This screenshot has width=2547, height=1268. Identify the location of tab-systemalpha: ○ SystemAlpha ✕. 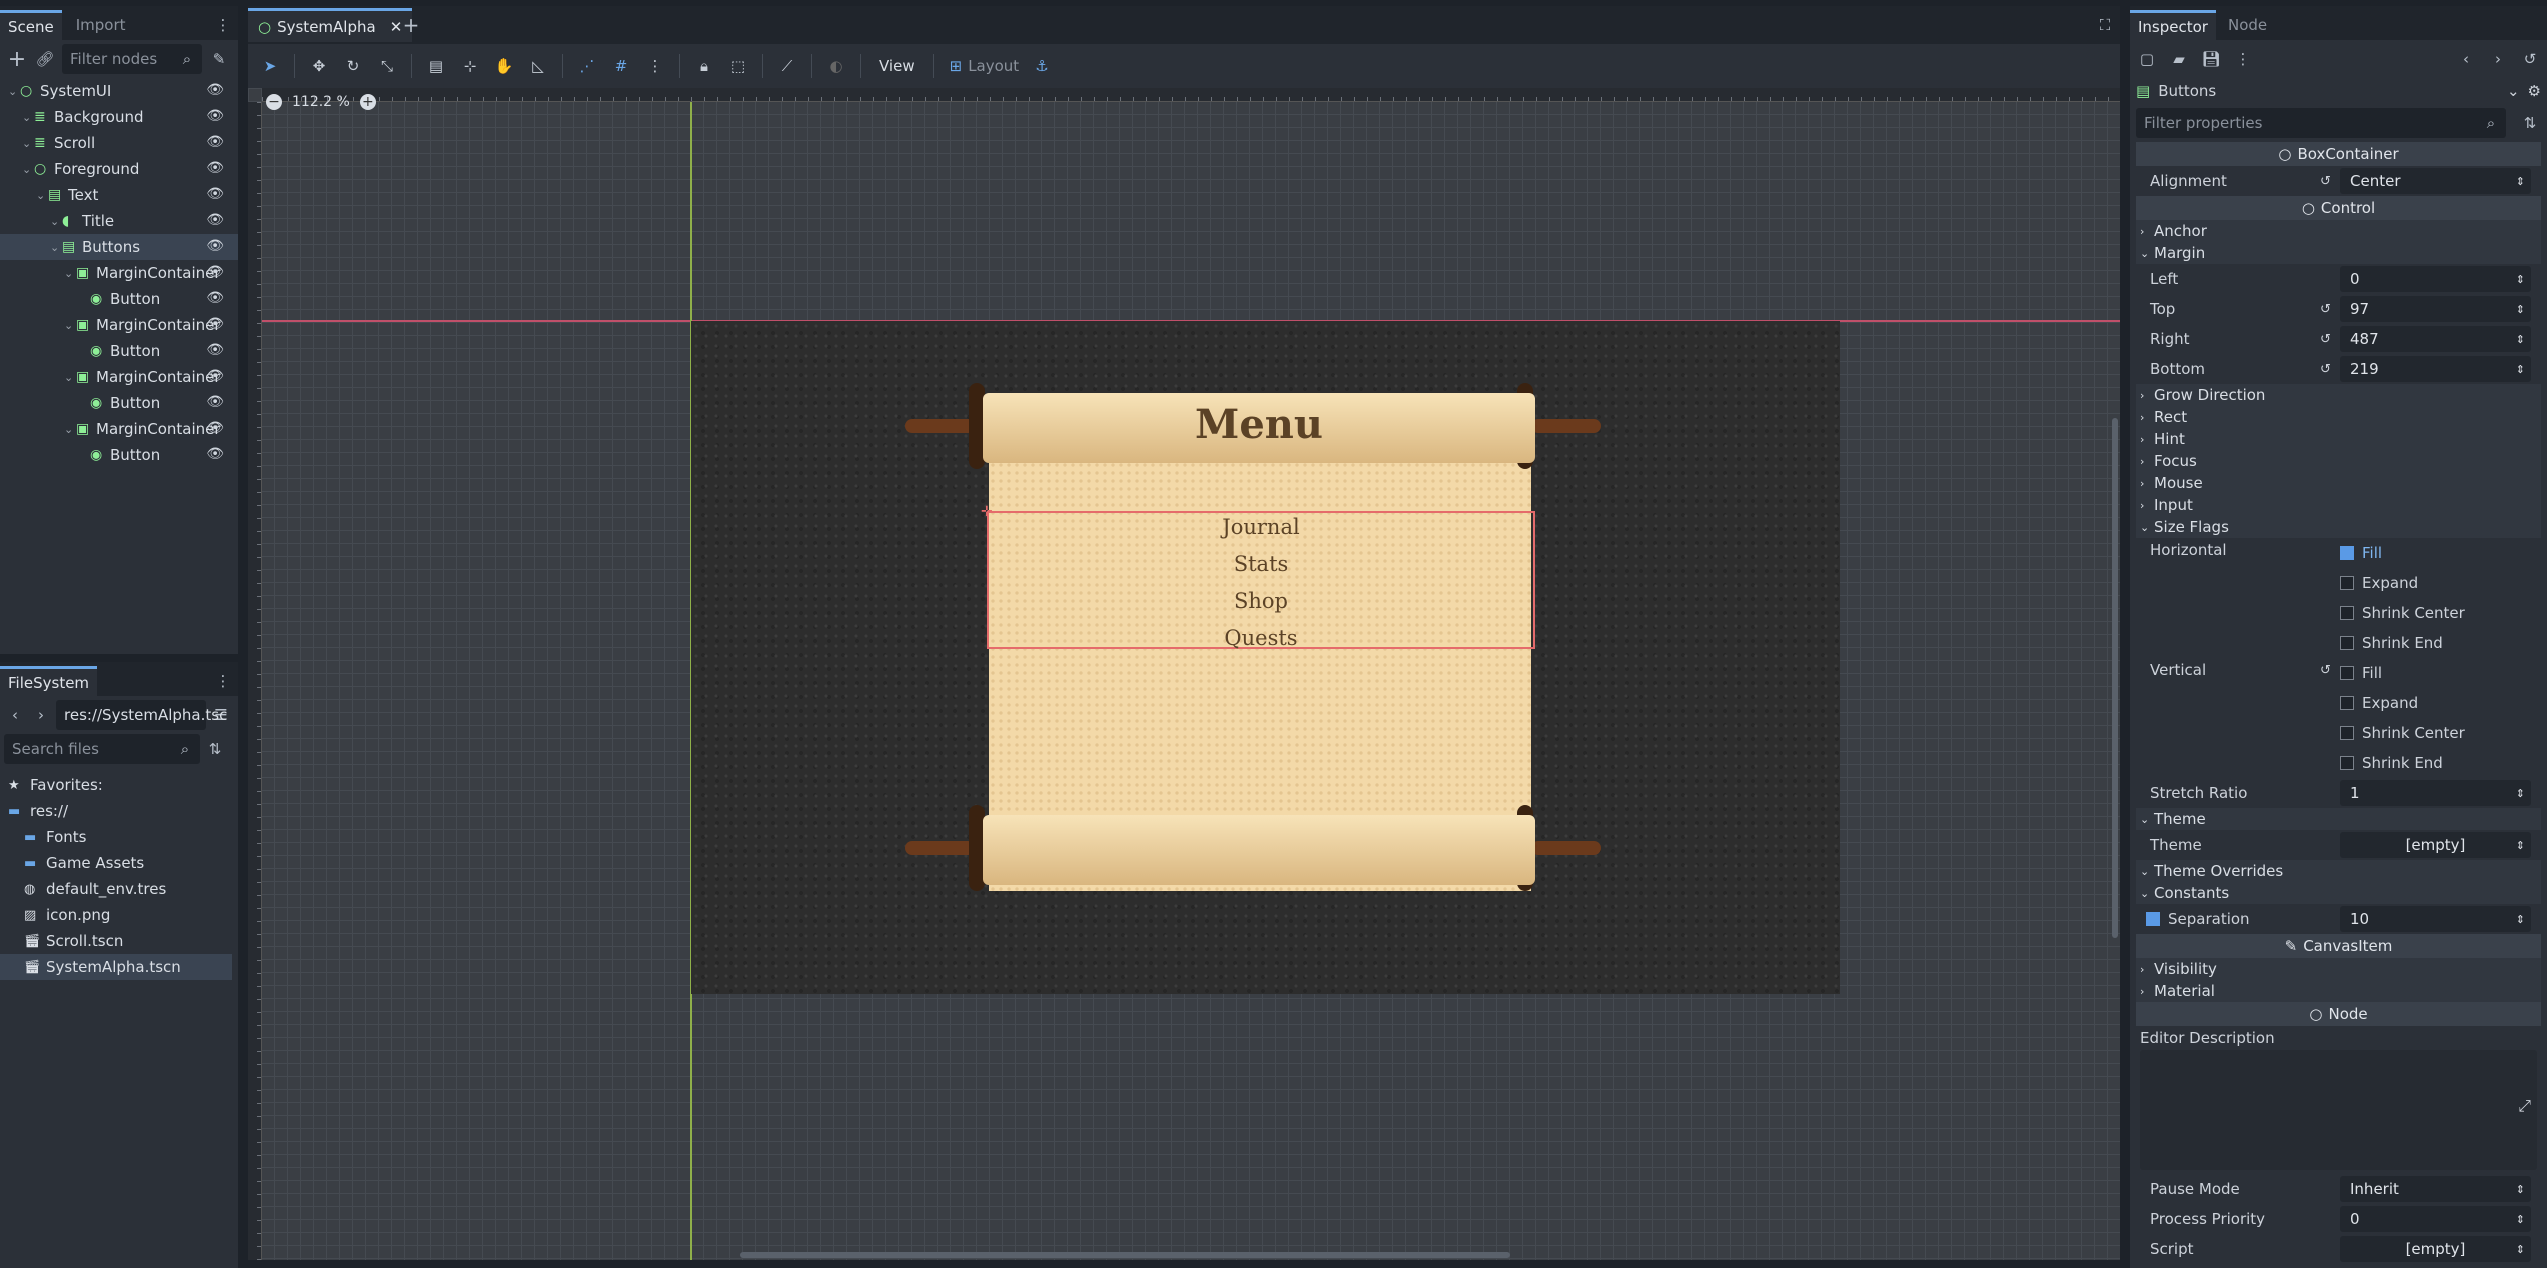
(330, 25).